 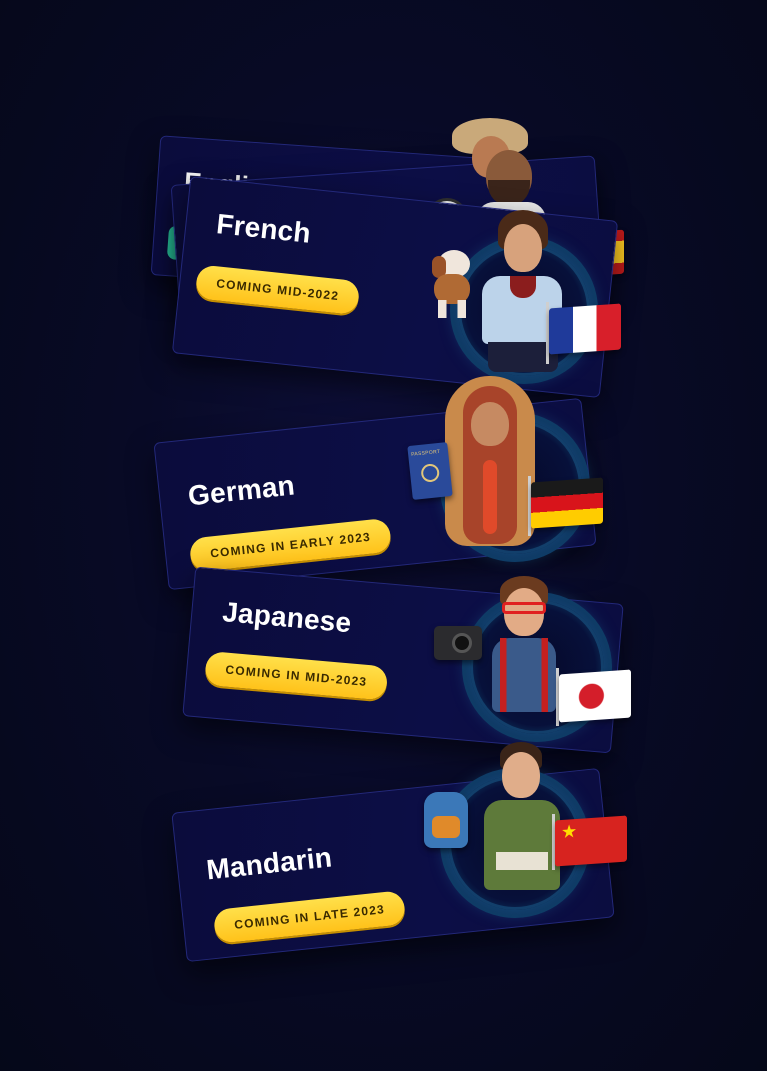 What do you see at coordinates (490, 497) in the screenshot?
I see `hotdog-mustard` at bounding box center [490, 497].